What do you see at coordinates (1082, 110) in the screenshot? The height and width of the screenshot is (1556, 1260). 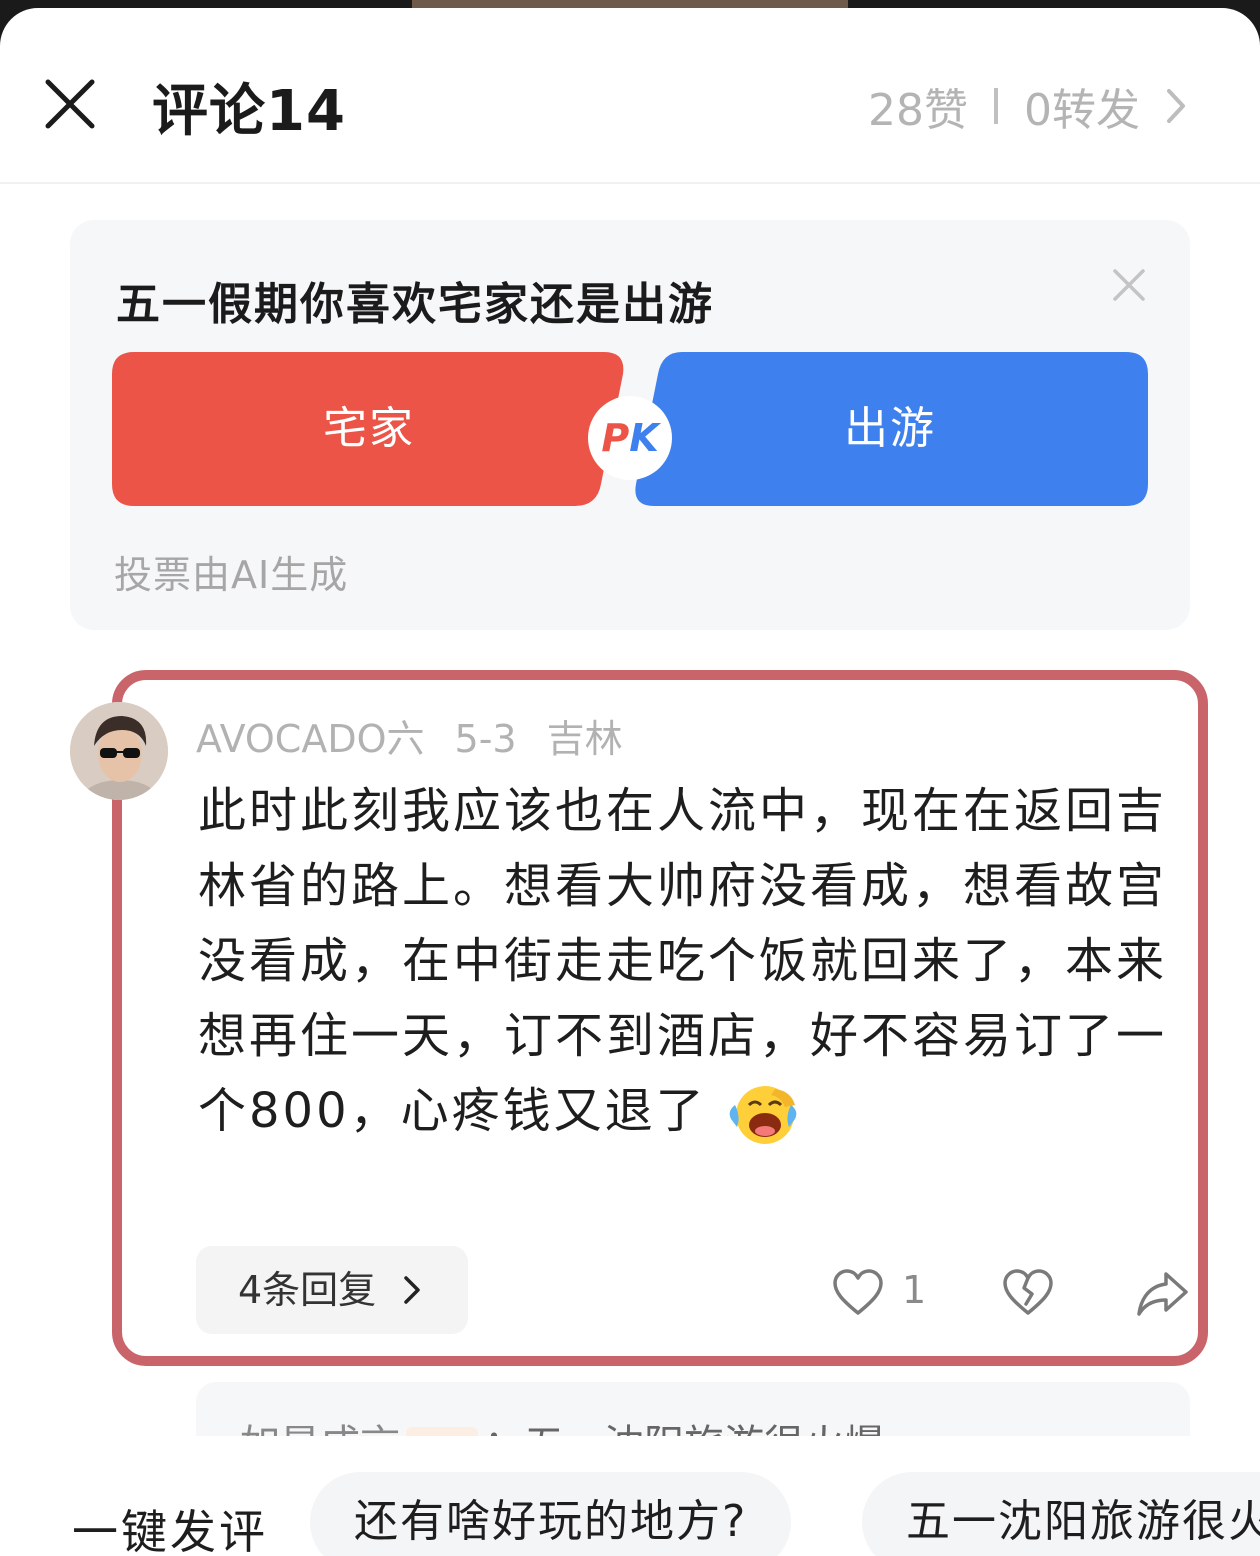 I see `reposts-count: 0转发` at bounding box center [1082, 110].